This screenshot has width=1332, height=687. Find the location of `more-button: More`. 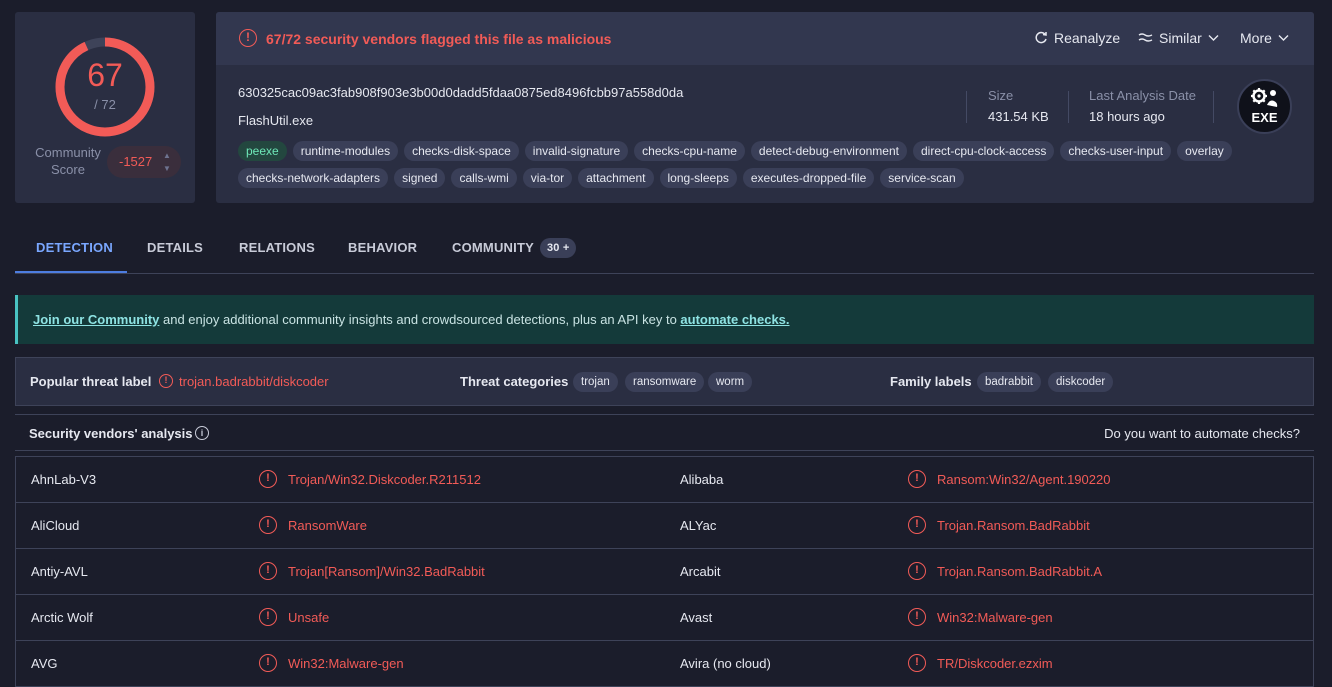

more-button: More is located at coordinates (1264, 38).